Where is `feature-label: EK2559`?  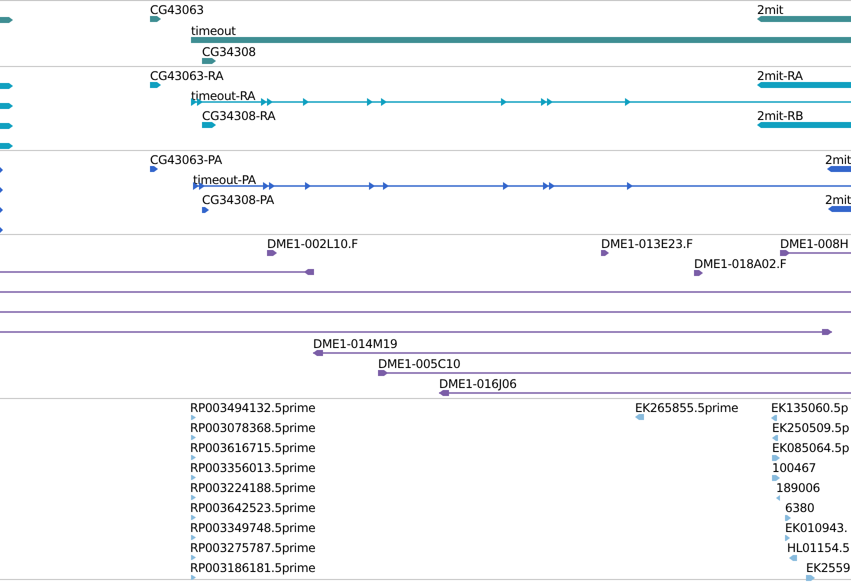
feature-label: EK2559 is located at coordinates (828, 568).